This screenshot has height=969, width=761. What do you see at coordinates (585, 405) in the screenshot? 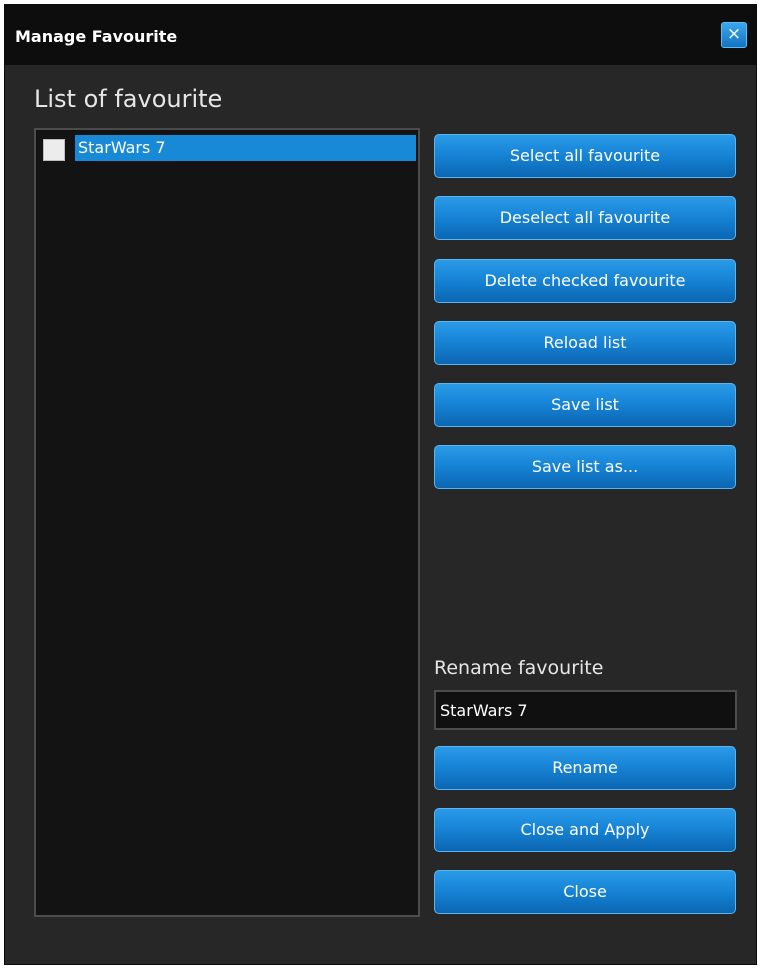
I see `save-list-button: Save list` at bounding box center [585, 405].